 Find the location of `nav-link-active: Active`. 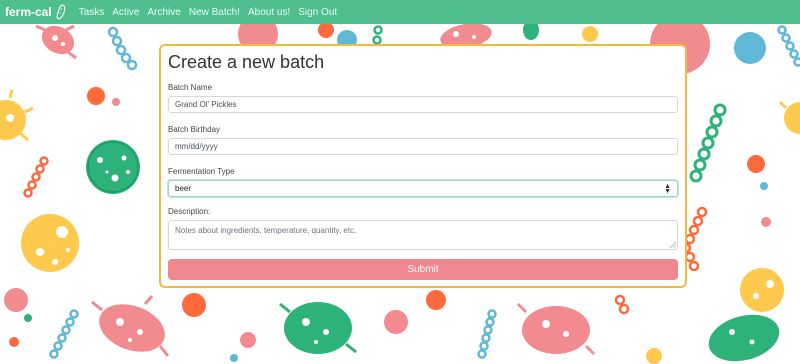

nav-link-active: Active is located at coordinates (125, 12).